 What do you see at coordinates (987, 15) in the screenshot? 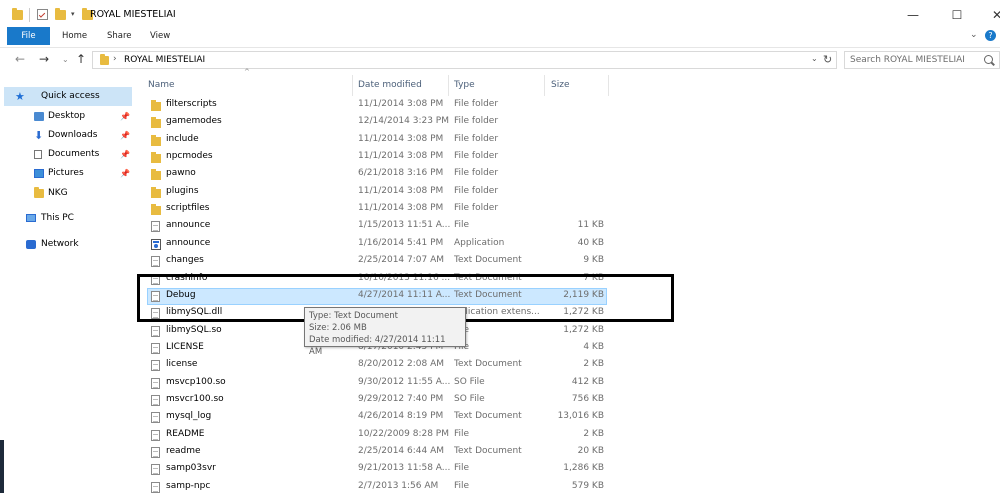
I see `close-button: ✕` at bounding box center [987, 15].